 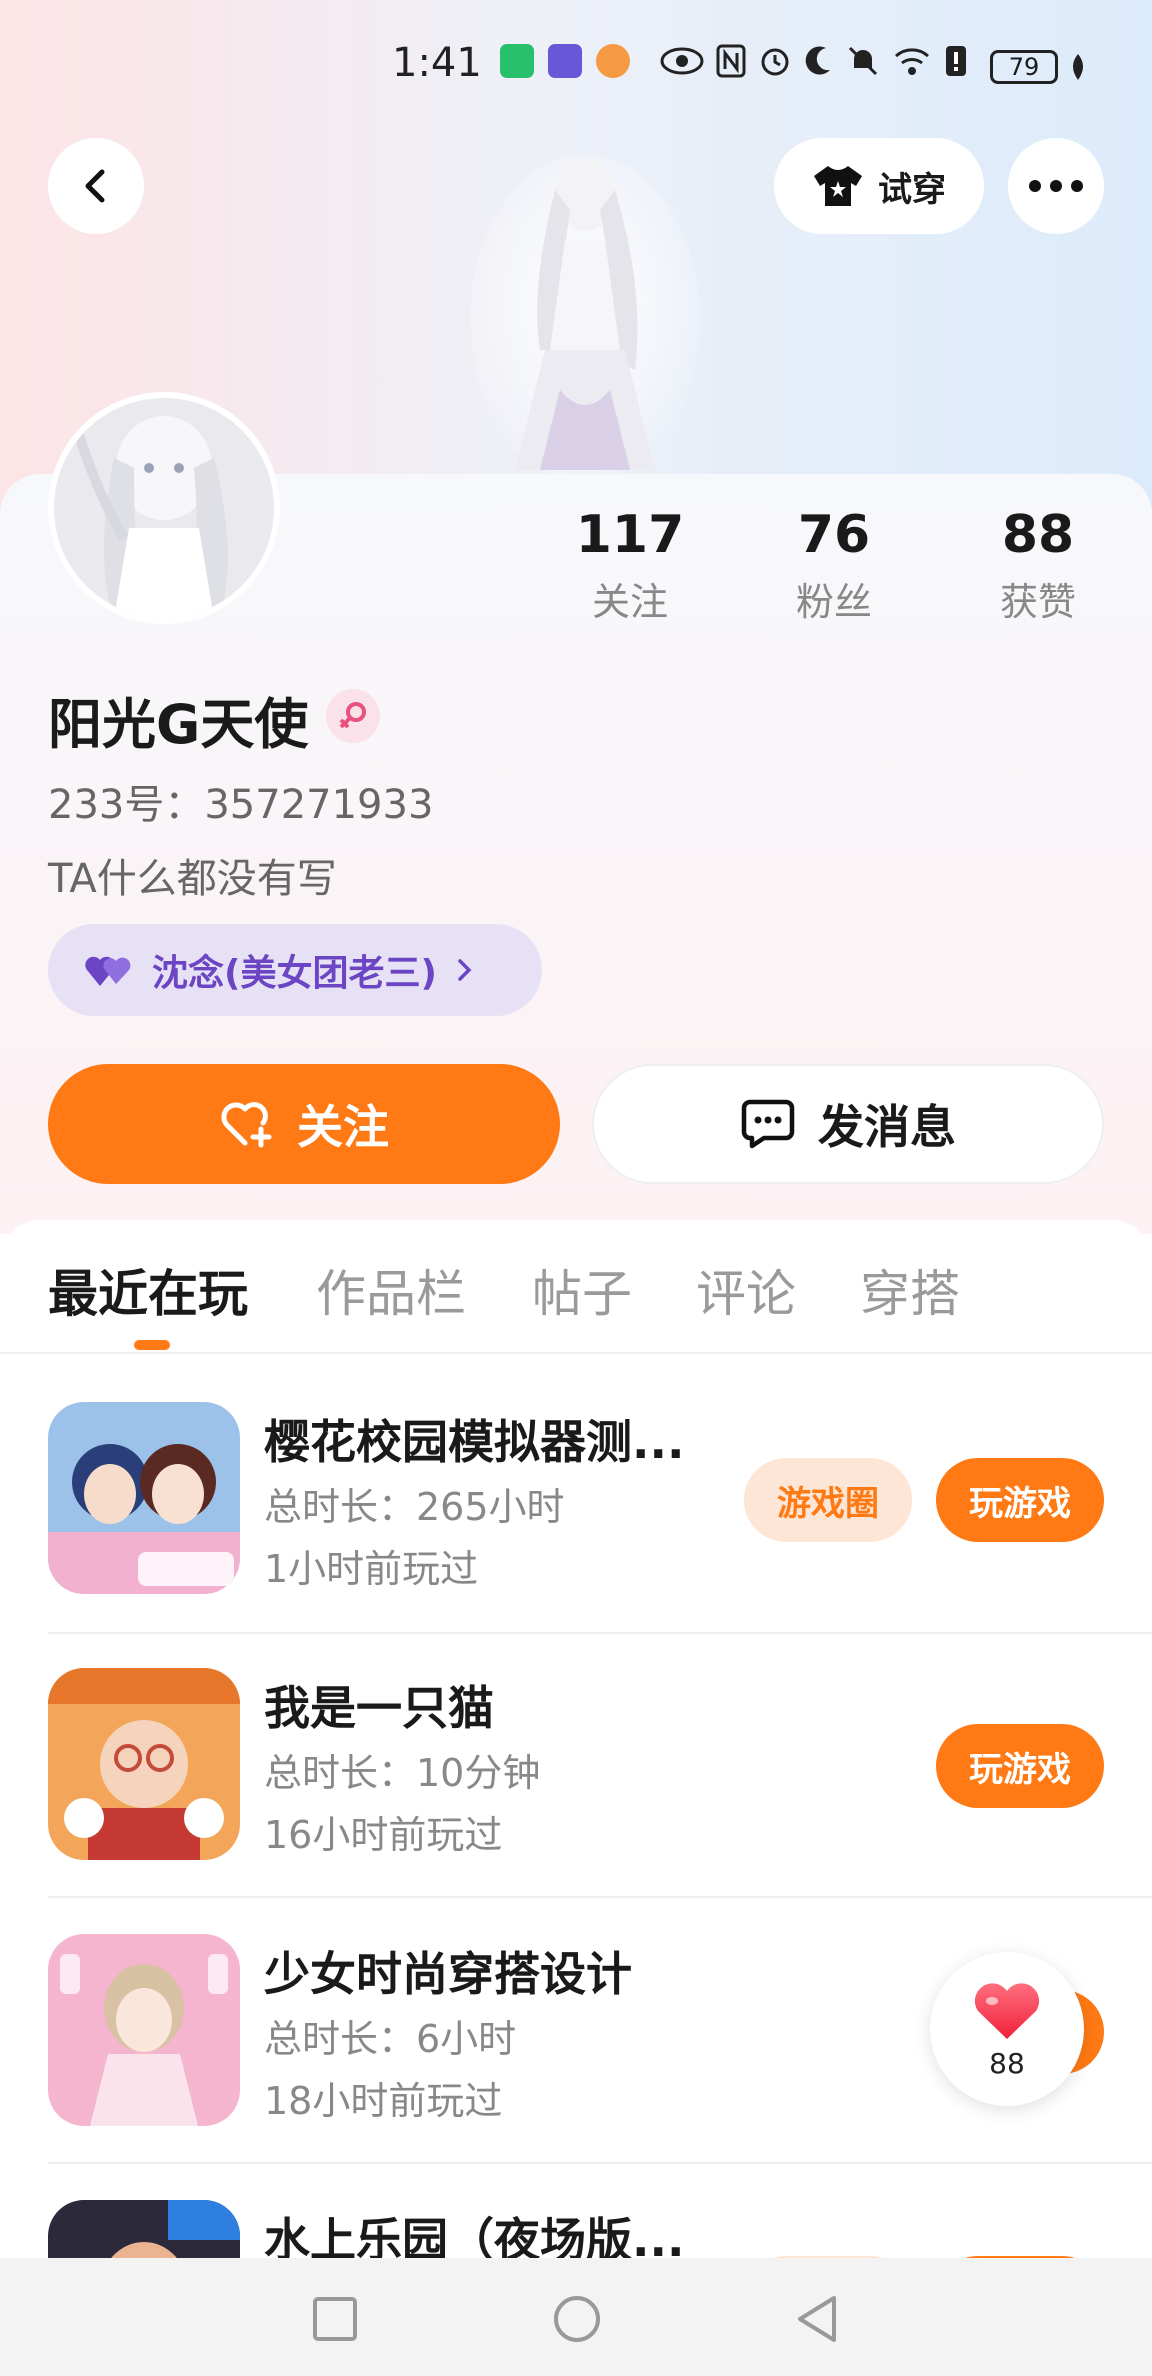 I want to click on battery-level: 79, so click(x=1024, y=67).